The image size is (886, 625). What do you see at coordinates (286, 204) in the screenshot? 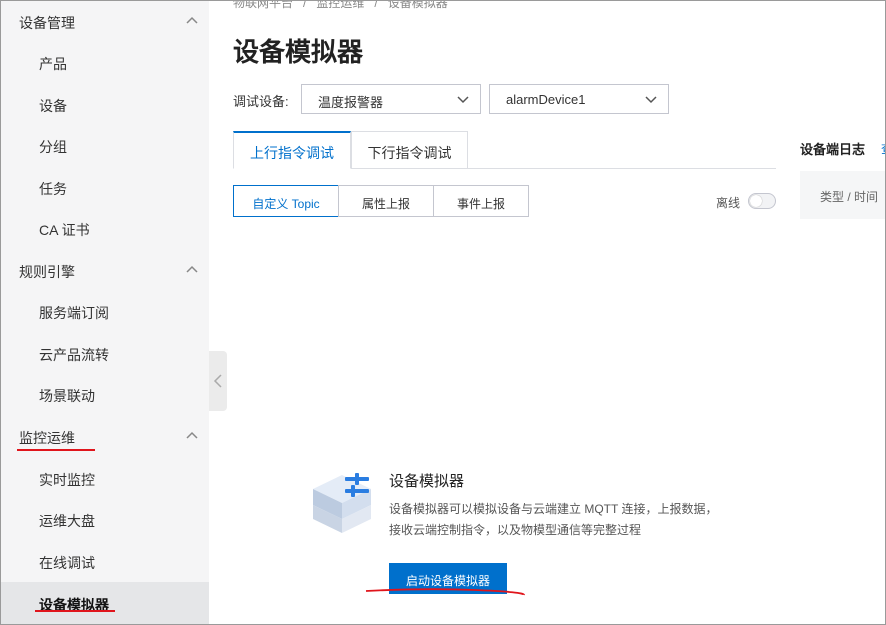
I see `segment-label: 自定义 Topic` at bounding box center [286, 204].